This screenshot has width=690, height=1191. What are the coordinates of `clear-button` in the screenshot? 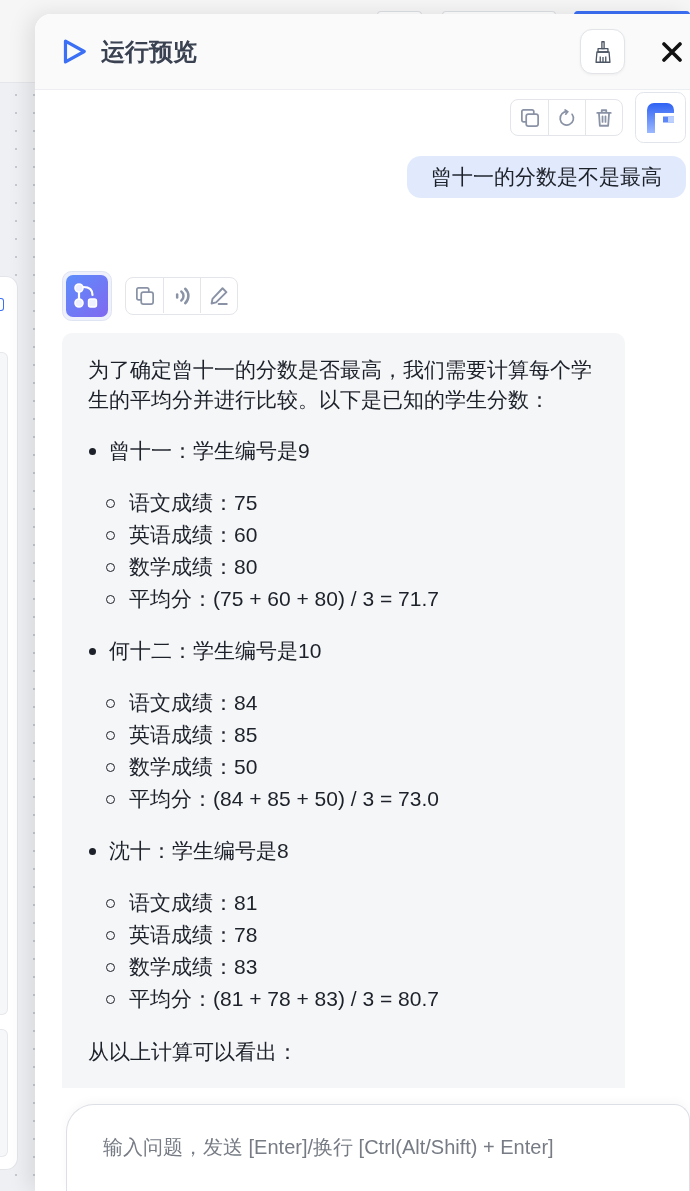 It's located at (602, 51).